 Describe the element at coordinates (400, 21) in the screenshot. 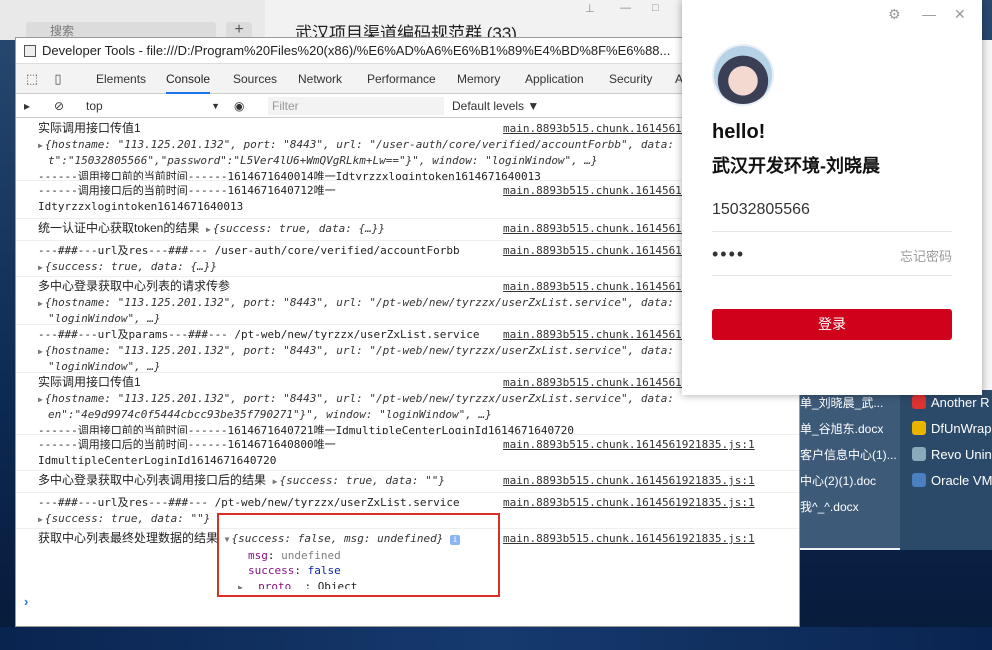

I see `chat-window-header: 搜索 + 武汉项目渠道编码规范群 (33) ⊥ — □` at that location.